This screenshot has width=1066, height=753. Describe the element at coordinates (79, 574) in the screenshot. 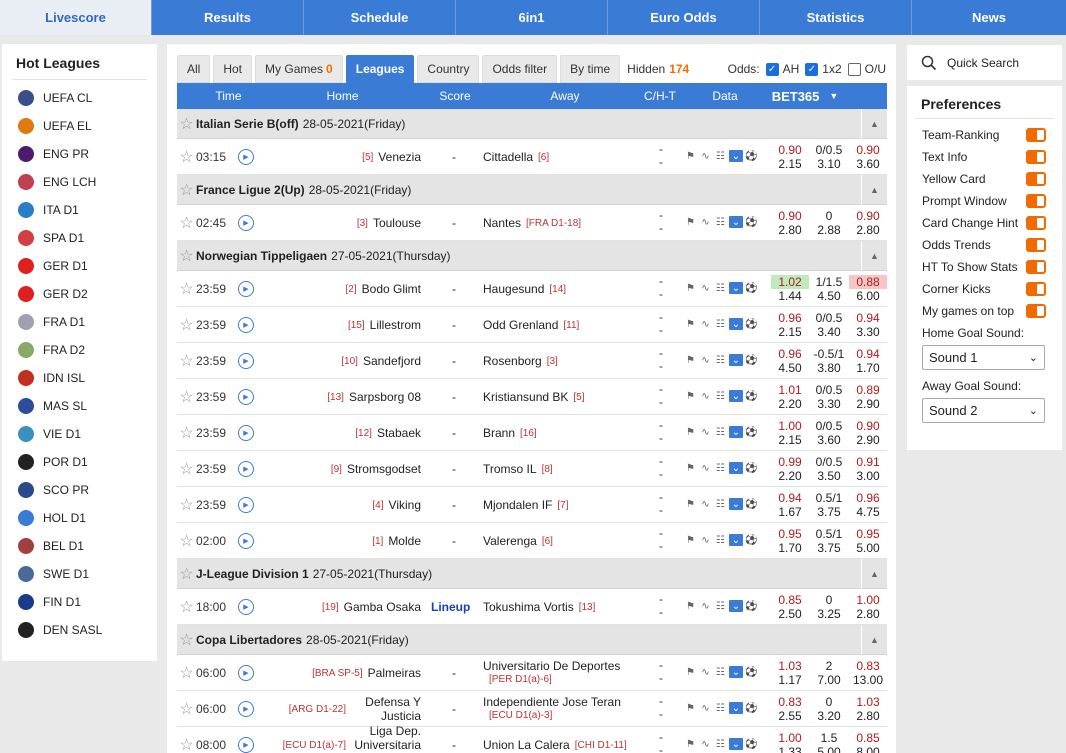

I see `hot-league-item: SWE D1` at that location.